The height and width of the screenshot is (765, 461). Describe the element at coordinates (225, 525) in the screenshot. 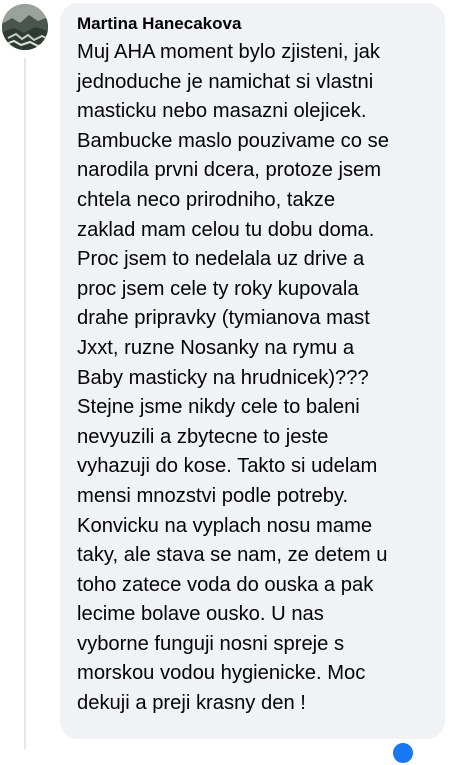

I see `comment-line: Konvicku na vyplach nosu mame` at that location.